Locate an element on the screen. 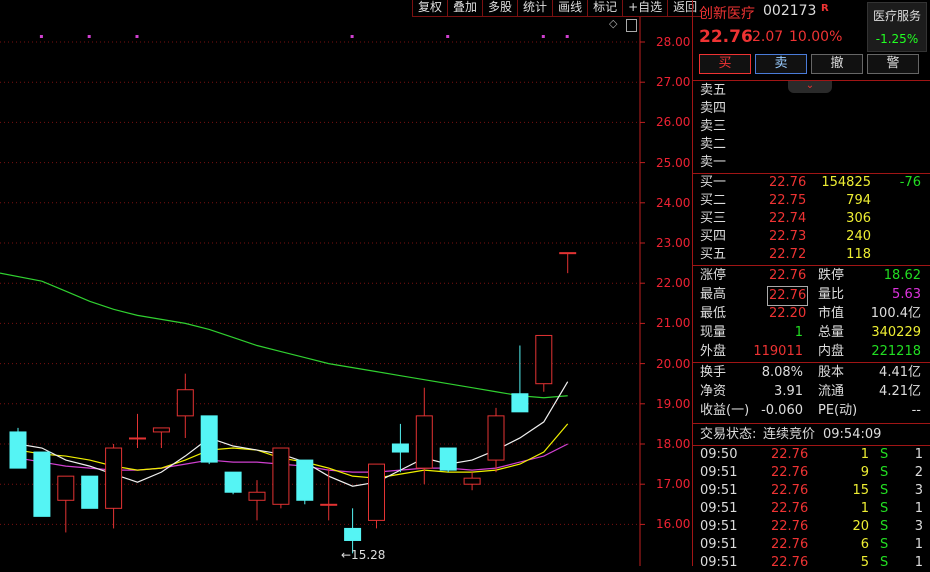  toolbar-fuquan-button: 复权 is located at coordinates (430, 8).